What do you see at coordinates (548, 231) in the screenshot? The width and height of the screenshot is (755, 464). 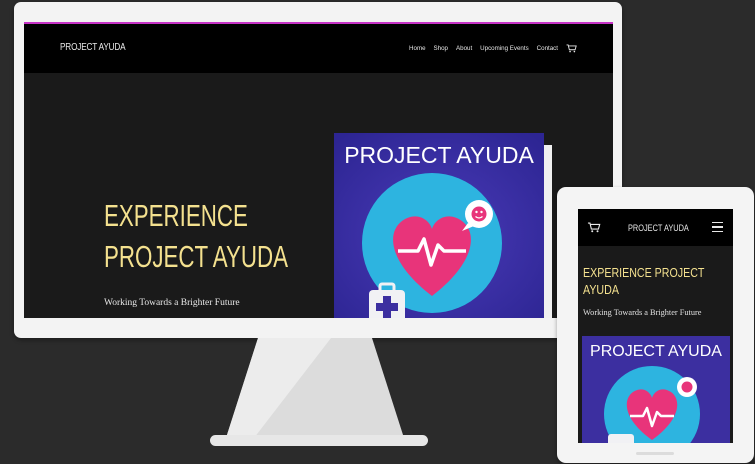 I see `art-frame-edge` at bounding box center [548, 231].